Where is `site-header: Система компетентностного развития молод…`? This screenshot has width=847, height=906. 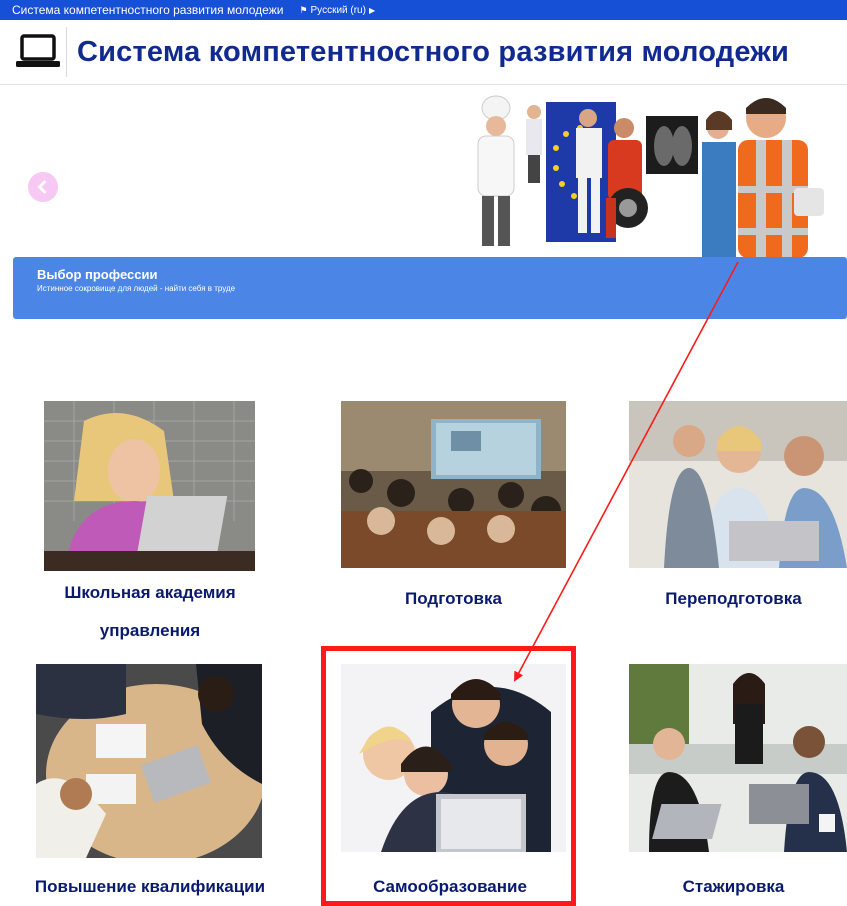 site-header: Система компетентностного развития молод… is located at coordinates (423, 52).